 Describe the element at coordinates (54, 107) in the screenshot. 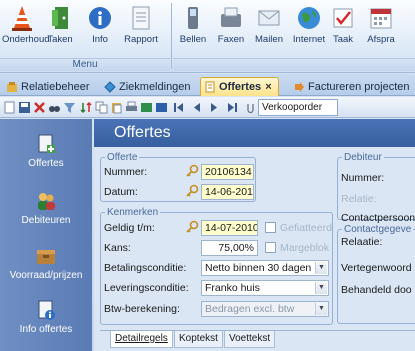

I see `binoculars-icon` at that location.